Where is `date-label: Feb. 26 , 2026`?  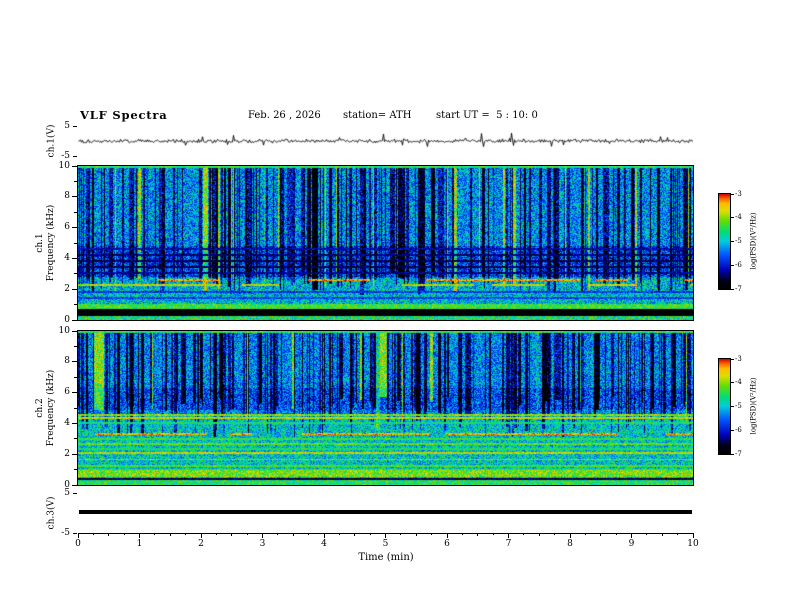 date-label: Feb. 26 , 2026 is located at coordinates (284, 115).